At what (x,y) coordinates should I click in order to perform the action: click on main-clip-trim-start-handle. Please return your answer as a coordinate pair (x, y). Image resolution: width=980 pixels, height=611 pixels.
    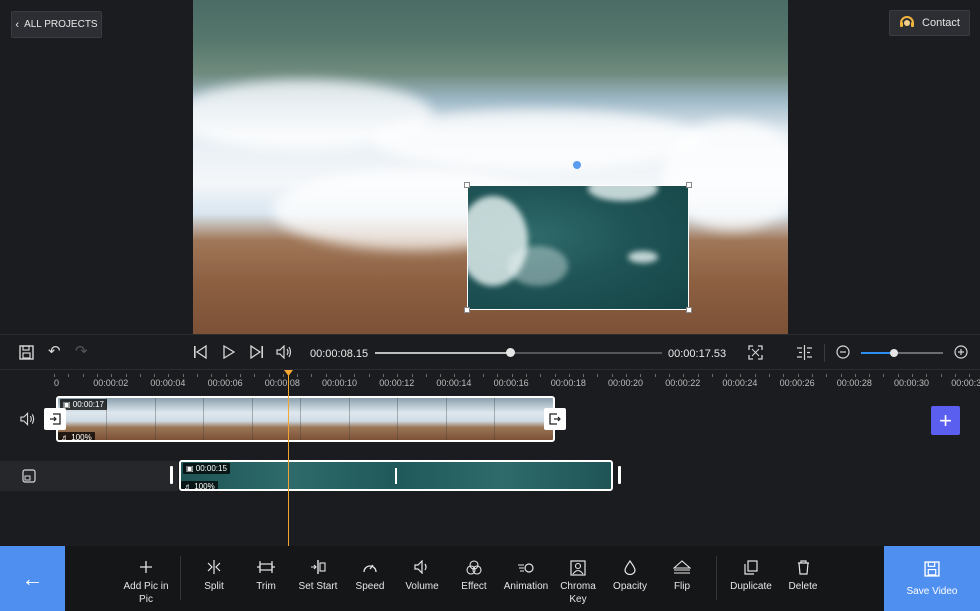
    Looking at the image, I should click on (55, 419).